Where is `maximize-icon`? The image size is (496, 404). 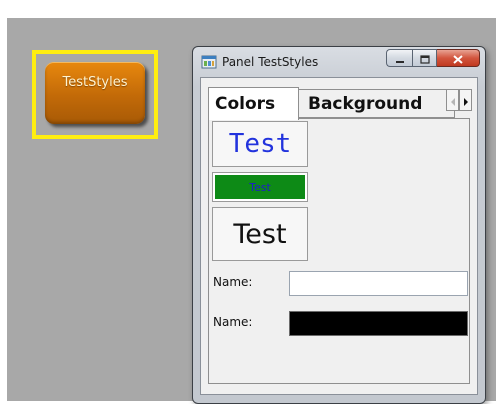
maximize-icon is located at coordinates (424, 58).